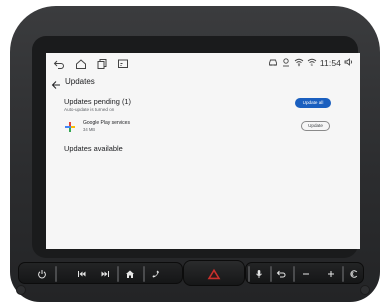 This screenshot has width=388, height=303. I want to click on app-header: Updates, so click(203, 83).